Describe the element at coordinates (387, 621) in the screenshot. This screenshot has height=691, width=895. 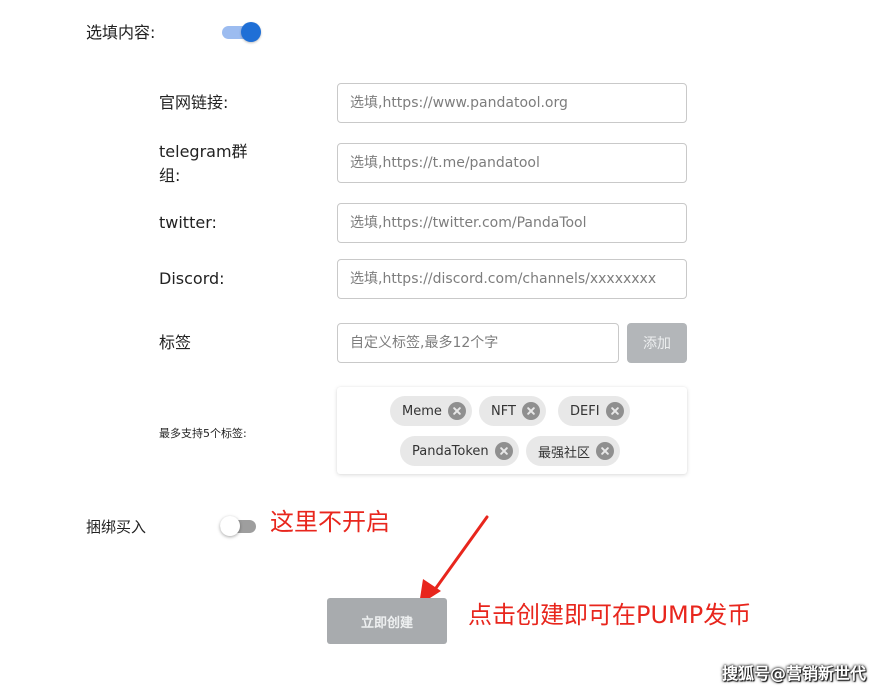
I see `create-button: 立即创建` at that location.